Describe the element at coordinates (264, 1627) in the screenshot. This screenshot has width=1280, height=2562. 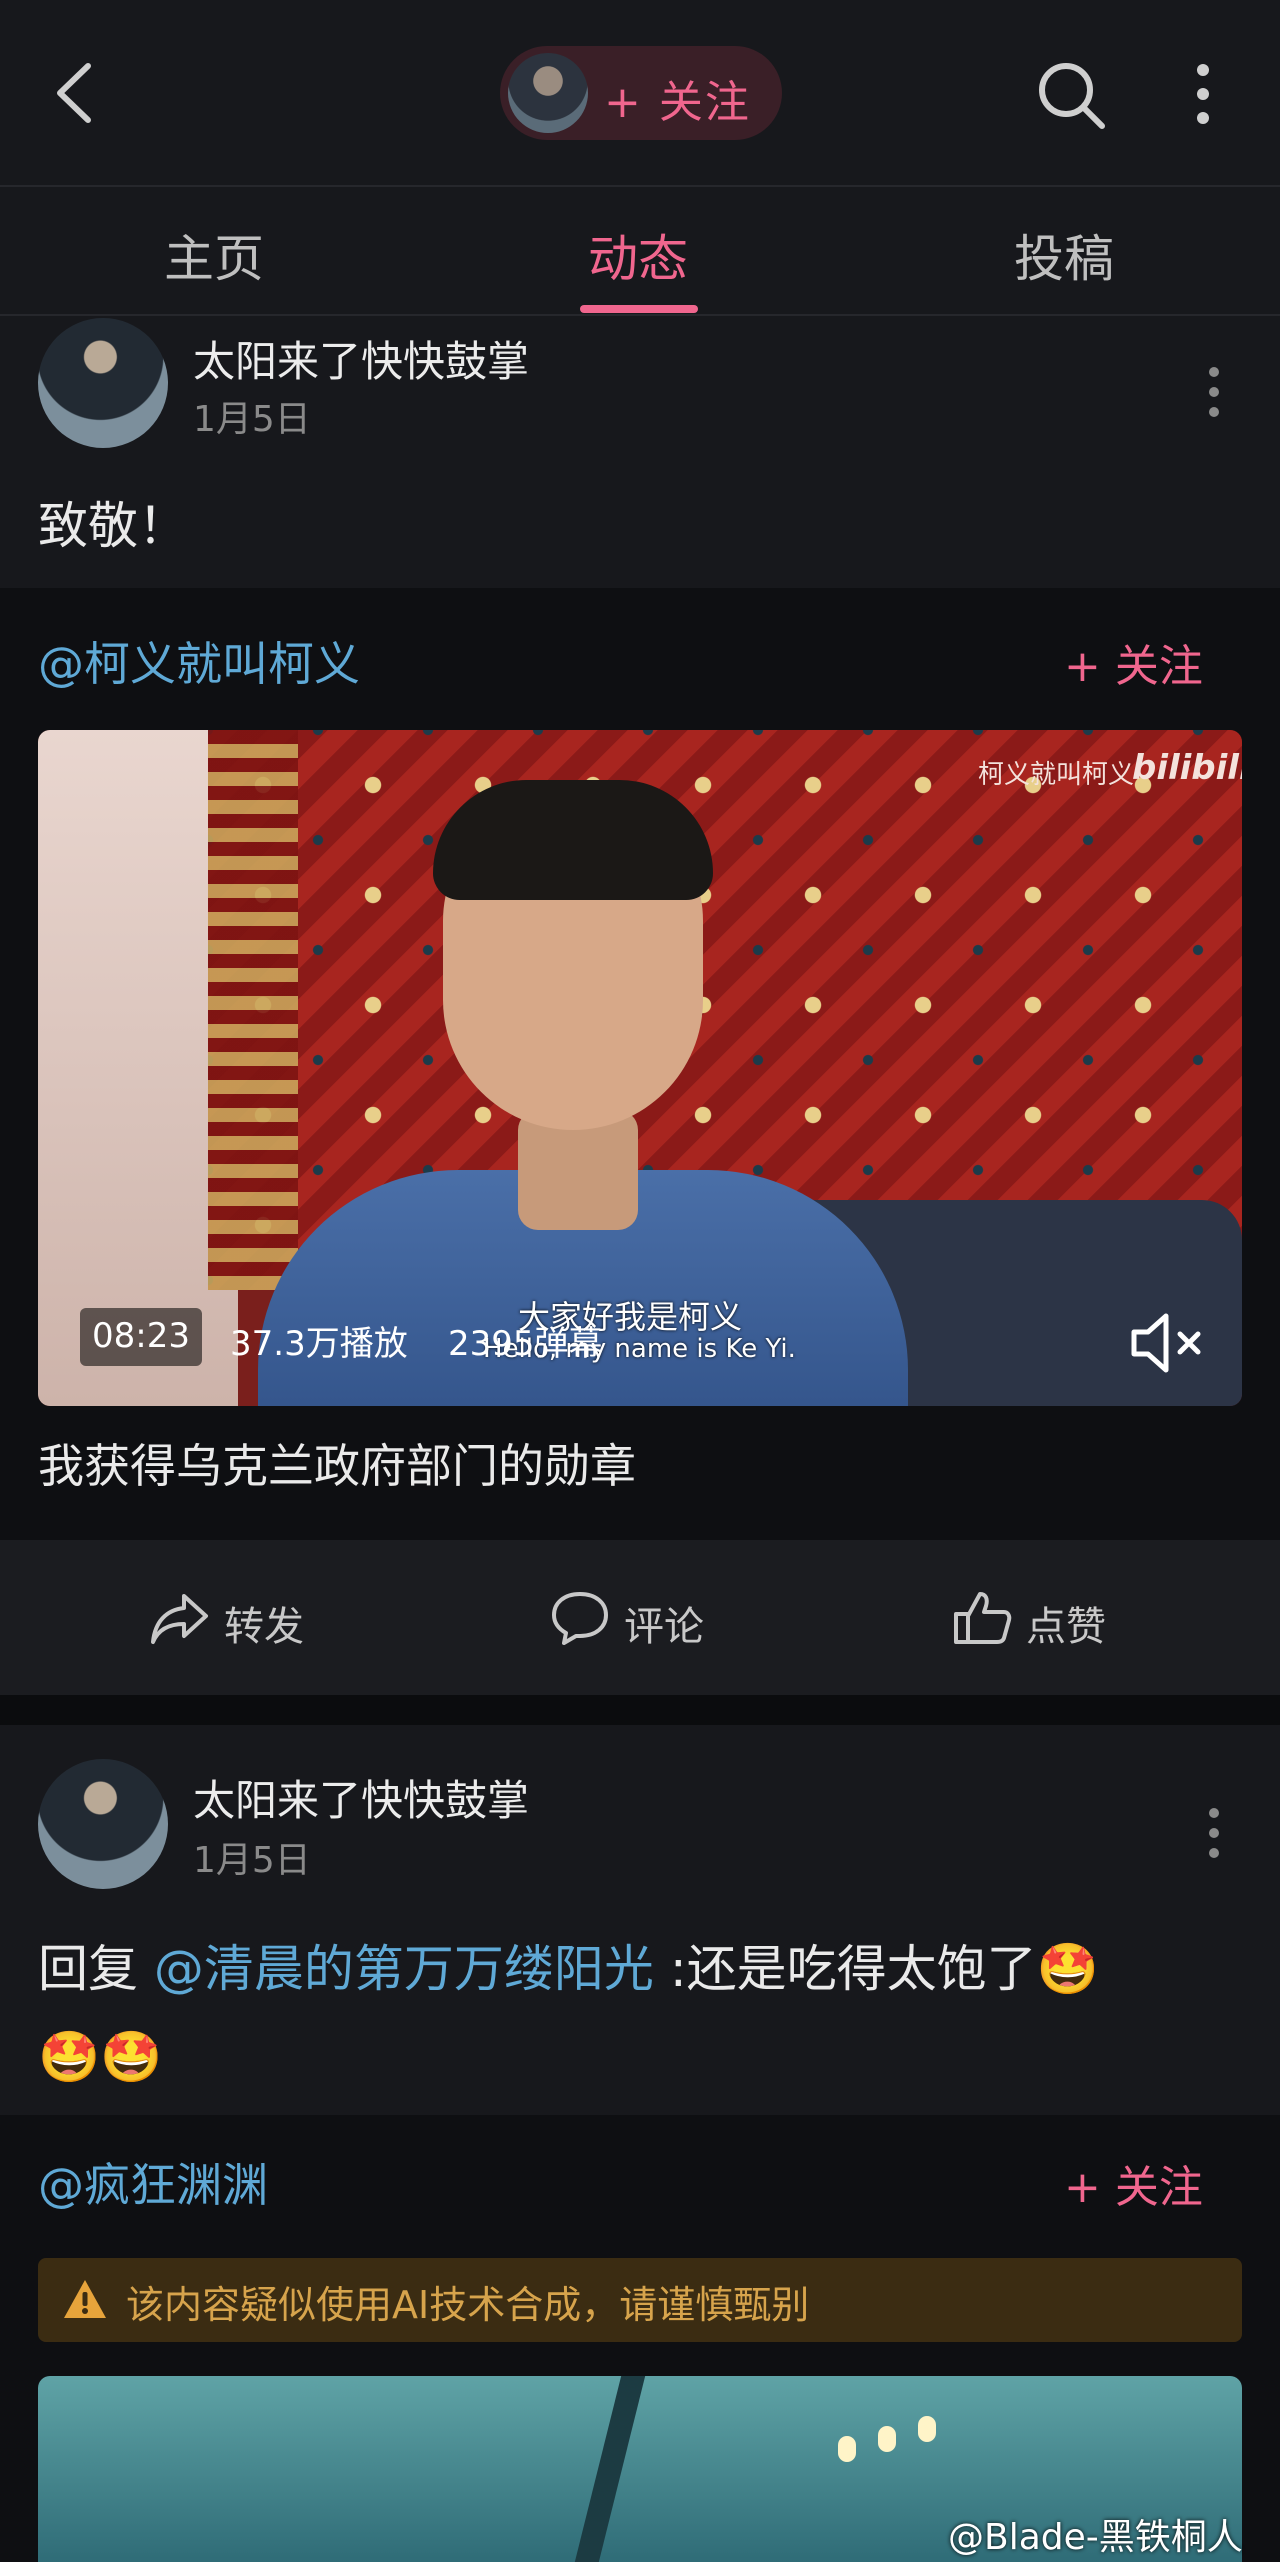
I see `repost-label: 转发` at that location.